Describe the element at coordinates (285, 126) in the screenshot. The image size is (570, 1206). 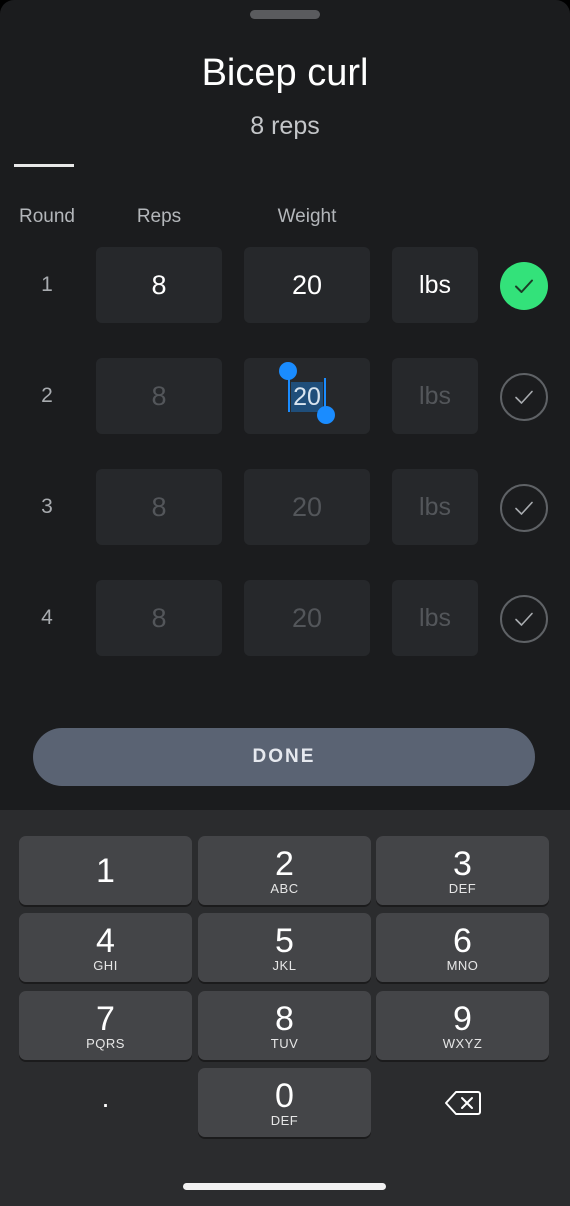
I see `exercise-subtitle: 8 reps` at that location.